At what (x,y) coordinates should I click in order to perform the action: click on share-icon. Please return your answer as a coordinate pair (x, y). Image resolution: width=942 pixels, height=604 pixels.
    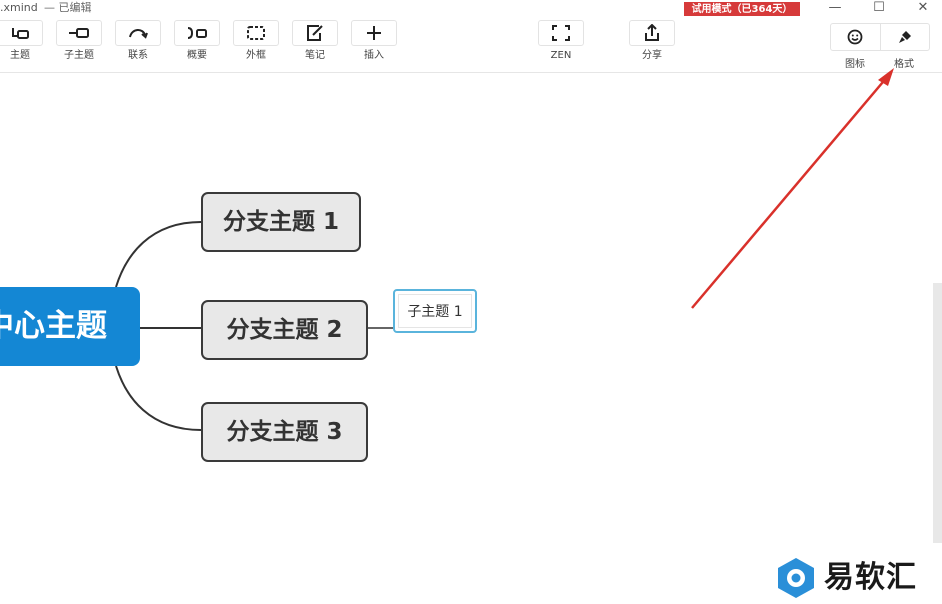
    Looking at the image, I should click on (652, 32).